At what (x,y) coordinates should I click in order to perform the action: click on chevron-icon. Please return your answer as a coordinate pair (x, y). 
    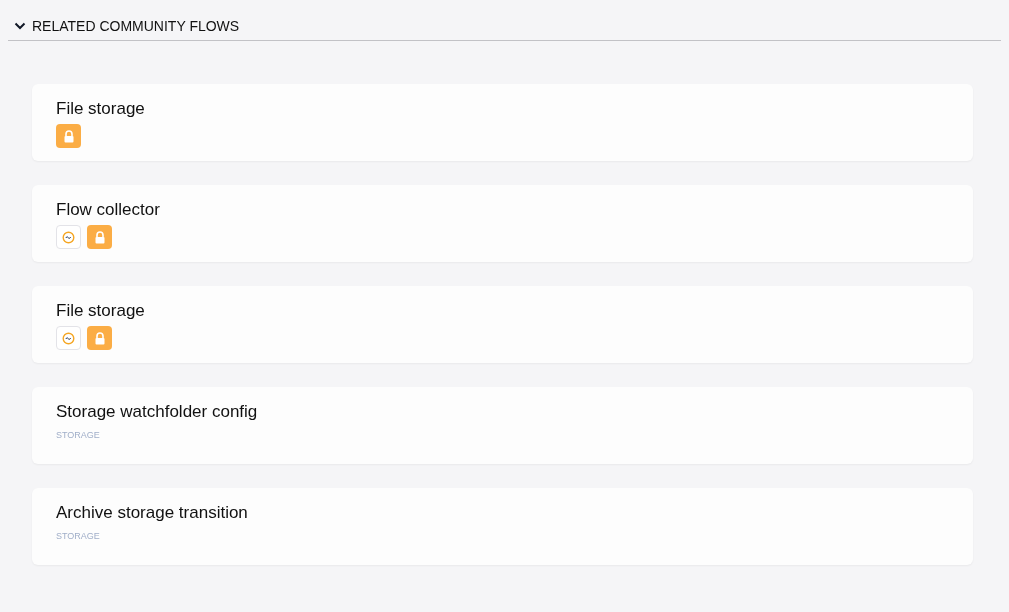
    Looking at the image, I should click on (20, 26).